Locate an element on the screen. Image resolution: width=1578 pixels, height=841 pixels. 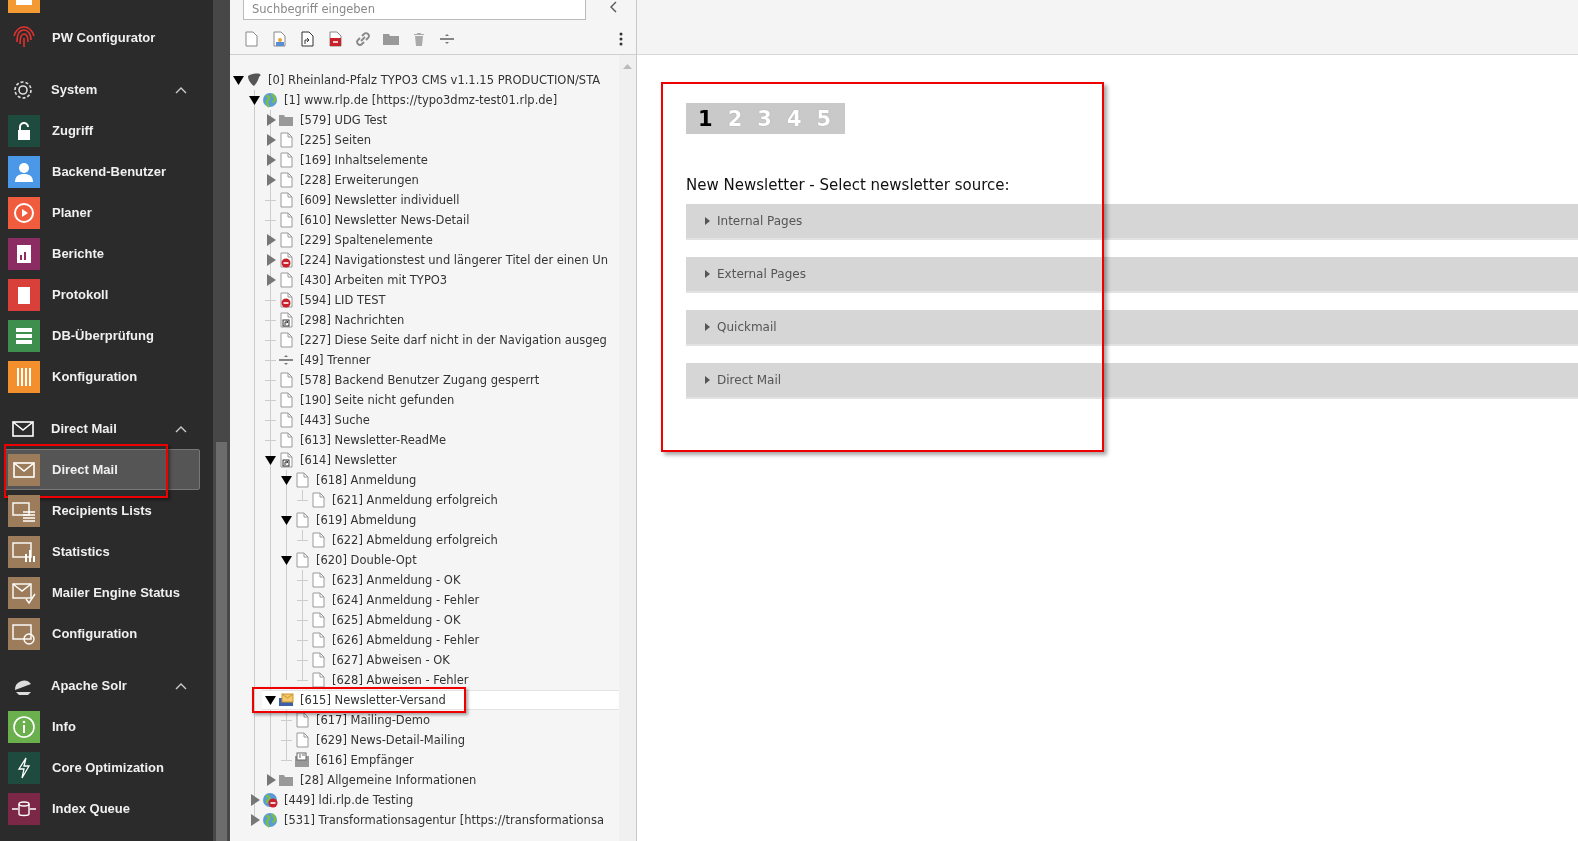
new-page-icon is located at coordinates (251, 39).